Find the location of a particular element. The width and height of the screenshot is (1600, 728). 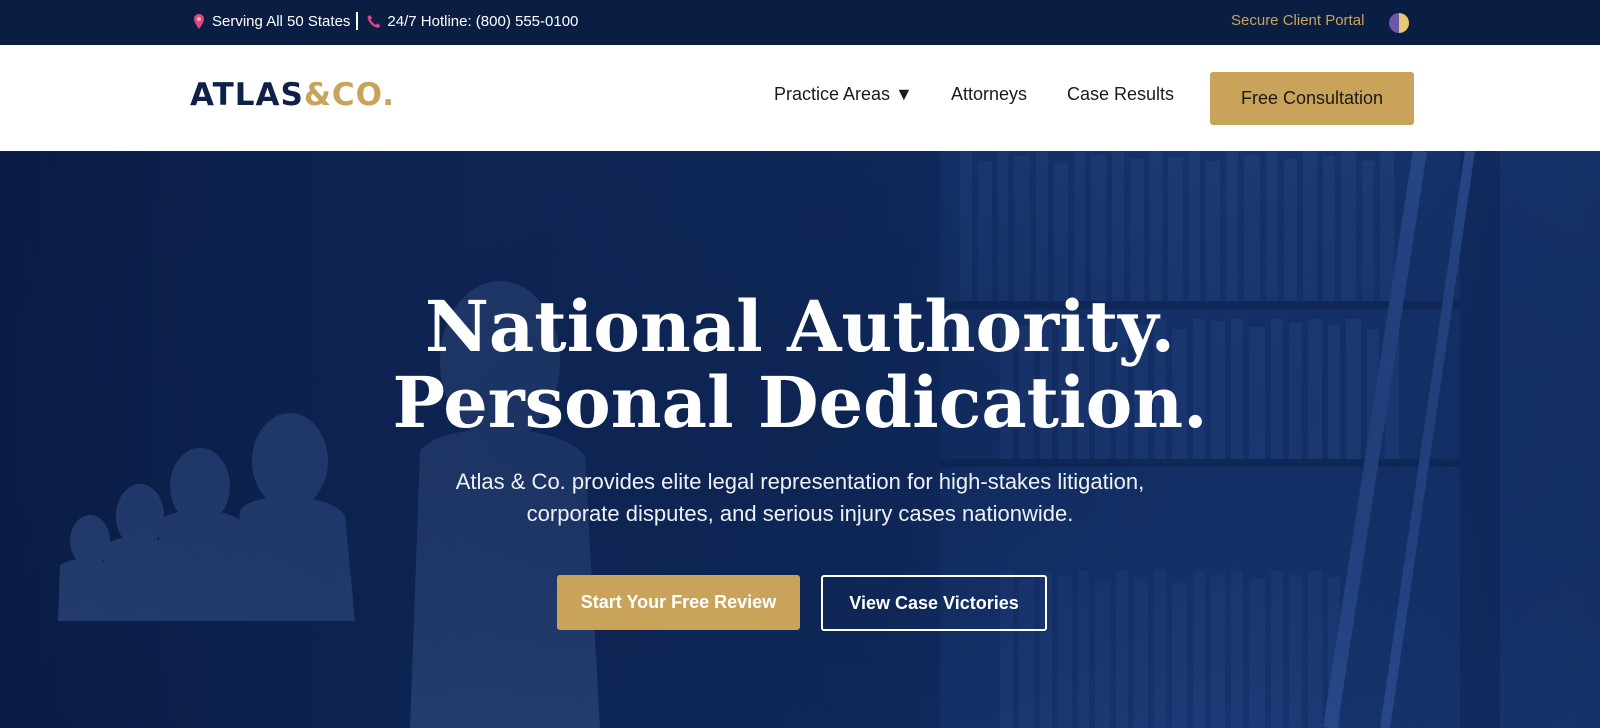

logo-wordmark: ATLAS is located at coordinates (247, 95).